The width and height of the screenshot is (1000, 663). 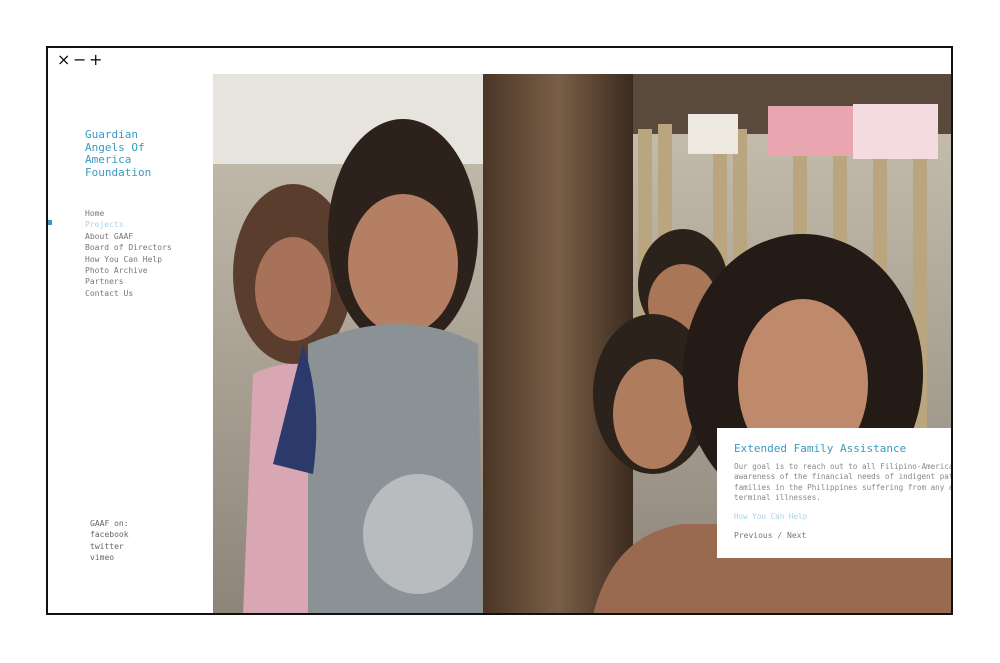 What do you see at coordinates (796, 535) in the screenshot?
I see `next-link: Next` at bounding box center [796, 535].